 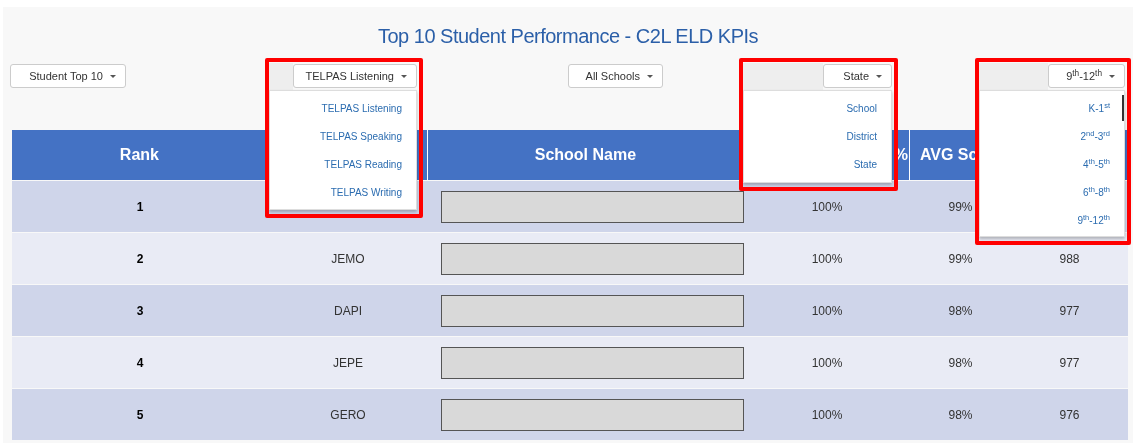 I want to click on rank-cell-text: 5, so click(x=140, y=415).